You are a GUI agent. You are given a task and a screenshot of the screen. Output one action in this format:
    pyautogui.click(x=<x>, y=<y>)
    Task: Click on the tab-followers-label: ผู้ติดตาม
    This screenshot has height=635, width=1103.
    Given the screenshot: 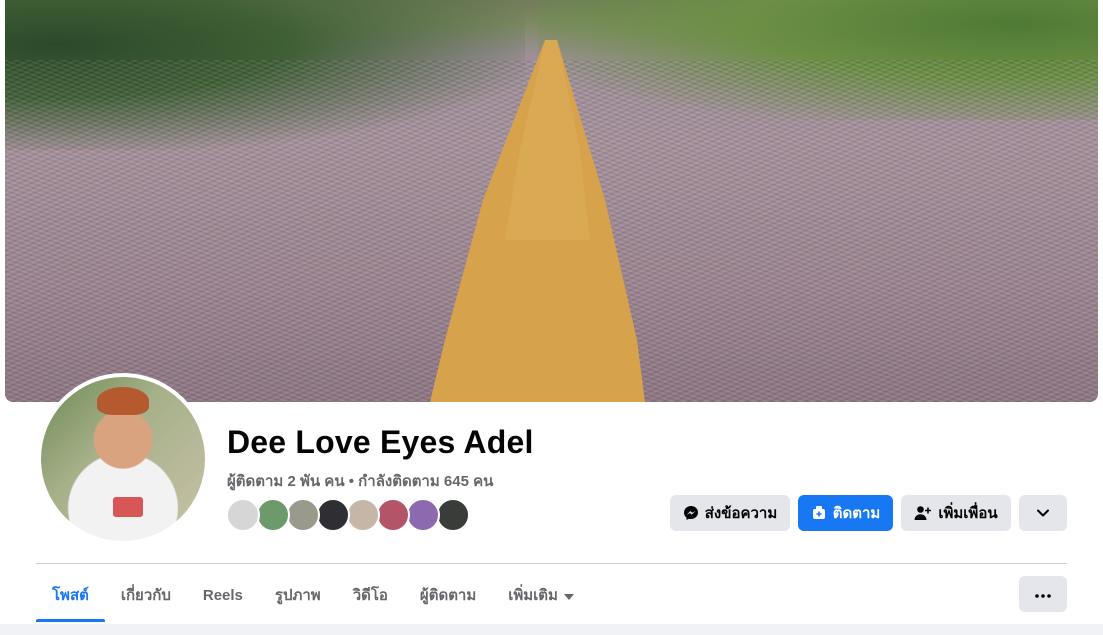 What is the action you would take?
    pyautogui.click(x=448, y=595)
    